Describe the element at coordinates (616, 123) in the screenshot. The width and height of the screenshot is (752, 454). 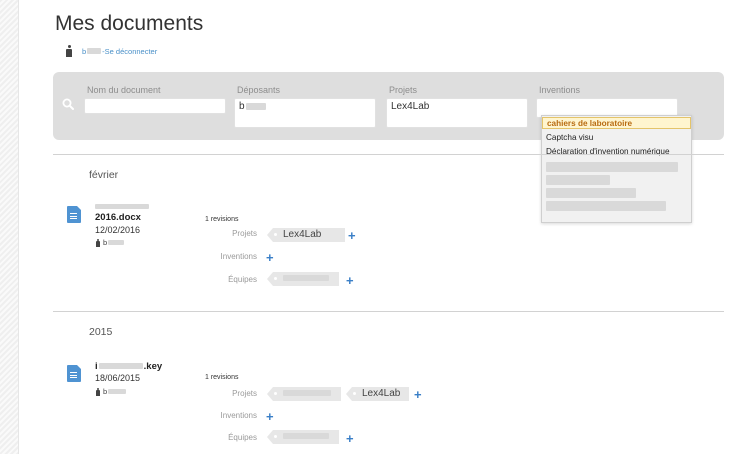
I see `dropdown-option: cahiers de laboratoire` at that location.